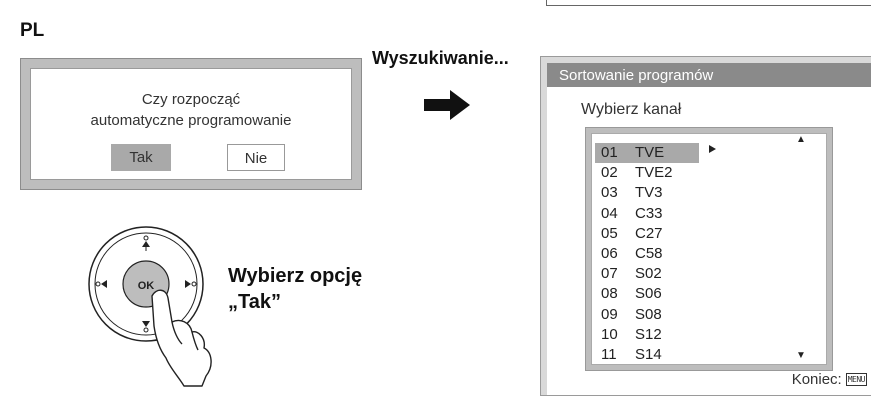 The image size is (871, 396). I want to click on no-button: Nie, so click(256, 157).